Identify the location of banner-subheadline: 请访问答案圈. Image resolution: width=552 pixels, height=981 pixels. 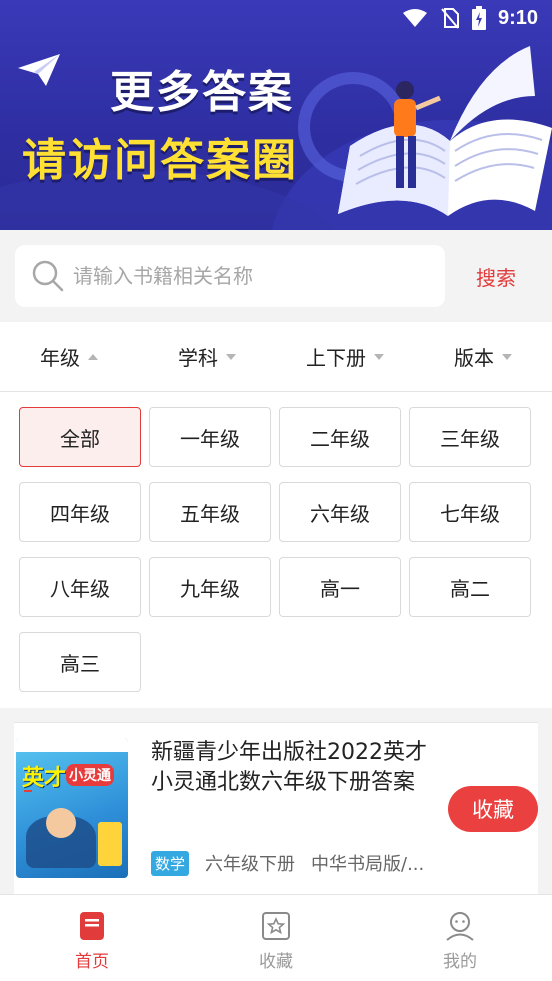
(160, 160).